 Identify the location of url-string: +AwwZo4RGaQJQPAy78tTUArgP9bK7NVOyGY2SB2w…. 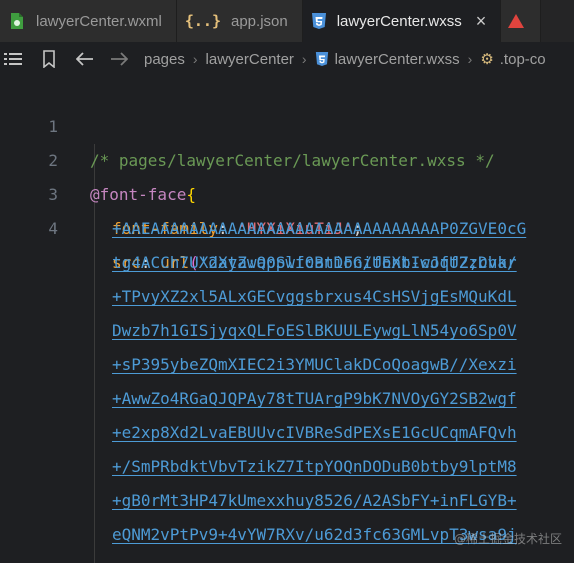
(314, 398).